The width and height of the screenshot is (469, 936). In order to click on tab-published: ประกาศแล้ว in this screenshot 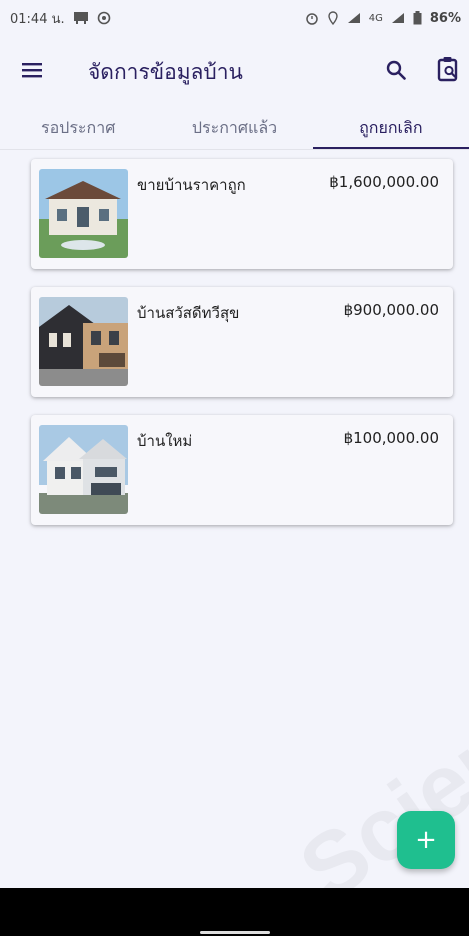, I will do `click(234, 127)`.